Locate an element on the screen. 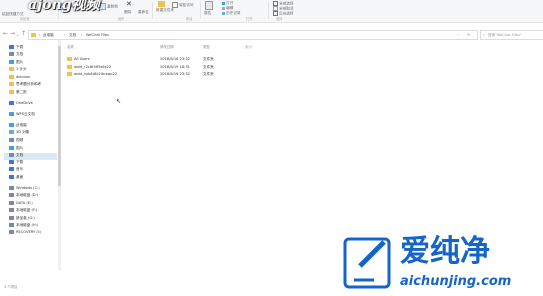 The width and height of the screenshot is (543, 296). nav-item: 桌面 is located at coordinates (16, 178).